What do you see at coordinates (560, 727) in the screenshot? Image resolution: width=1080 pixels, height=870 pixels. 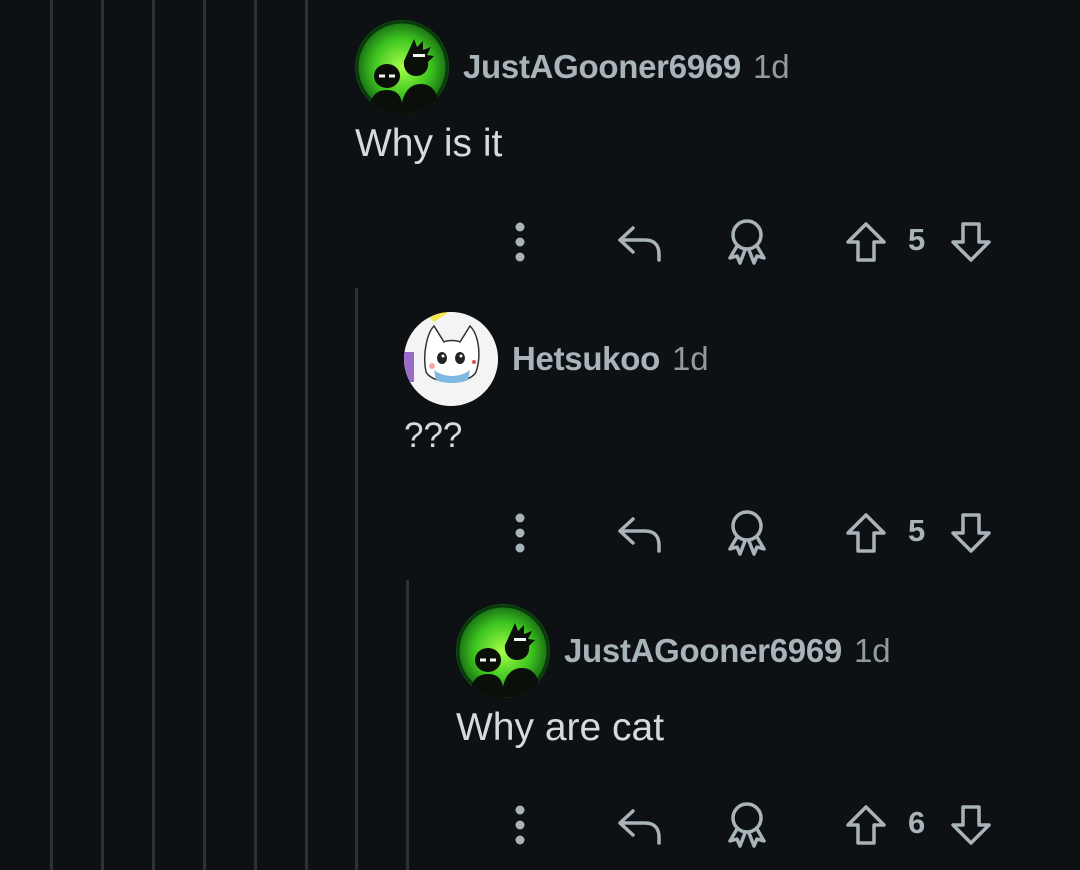 I see `comment-body: Why are cat` at bounding box center [560, 727].